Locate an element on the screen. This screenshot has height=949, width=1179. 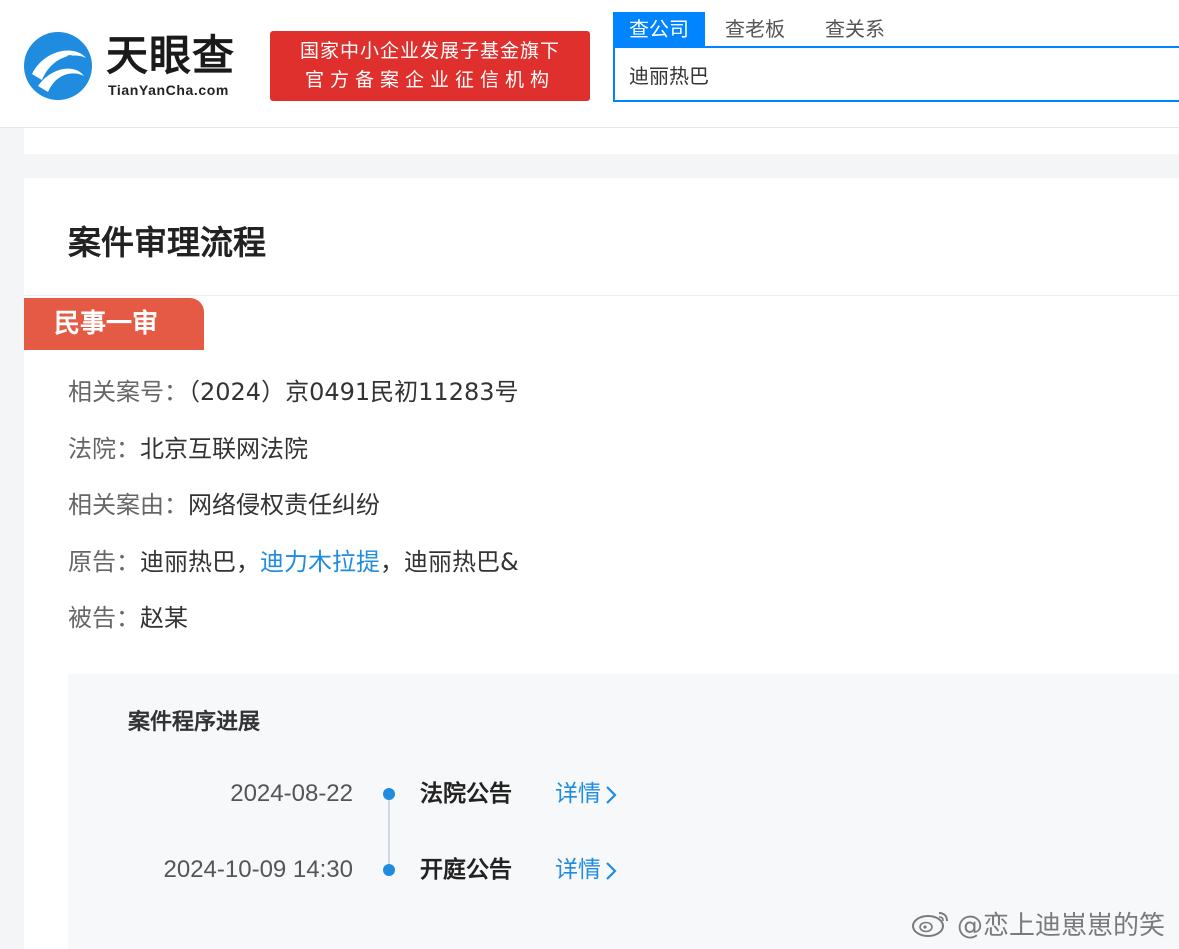
search-area: 查公司 查老板 查关系 is located at coordinates (896, 57).